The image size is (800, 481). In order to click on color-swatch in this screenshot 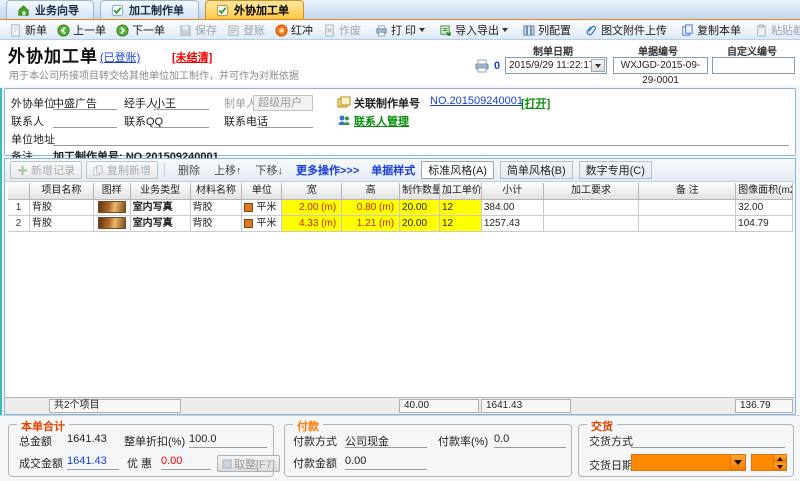, I will do `click(249, 207)`.